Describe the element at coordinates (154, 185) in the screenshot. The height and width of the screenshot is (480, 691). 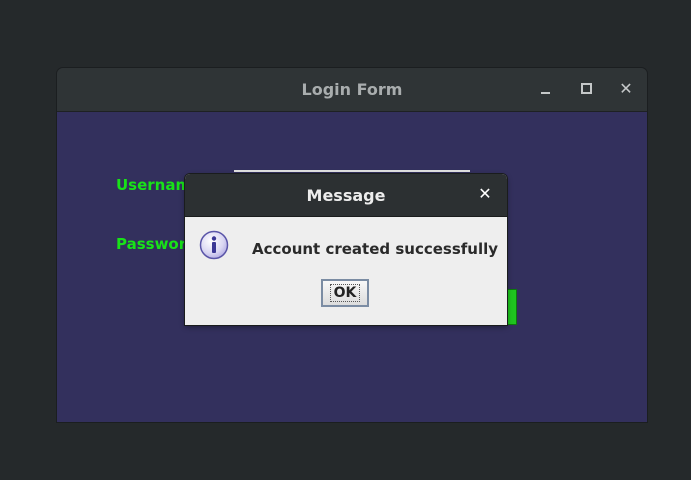
I see `username-label: Usernam` at that location.